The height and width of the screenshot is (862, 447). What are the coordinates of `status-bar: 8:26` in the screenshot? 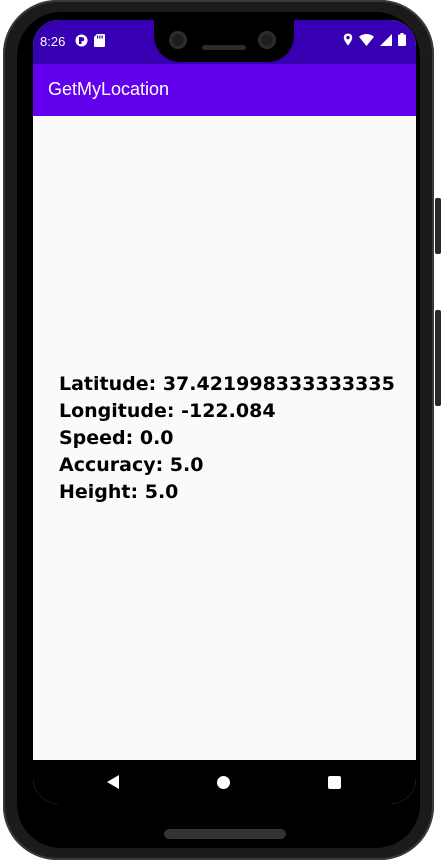 It's located at (224, 42).